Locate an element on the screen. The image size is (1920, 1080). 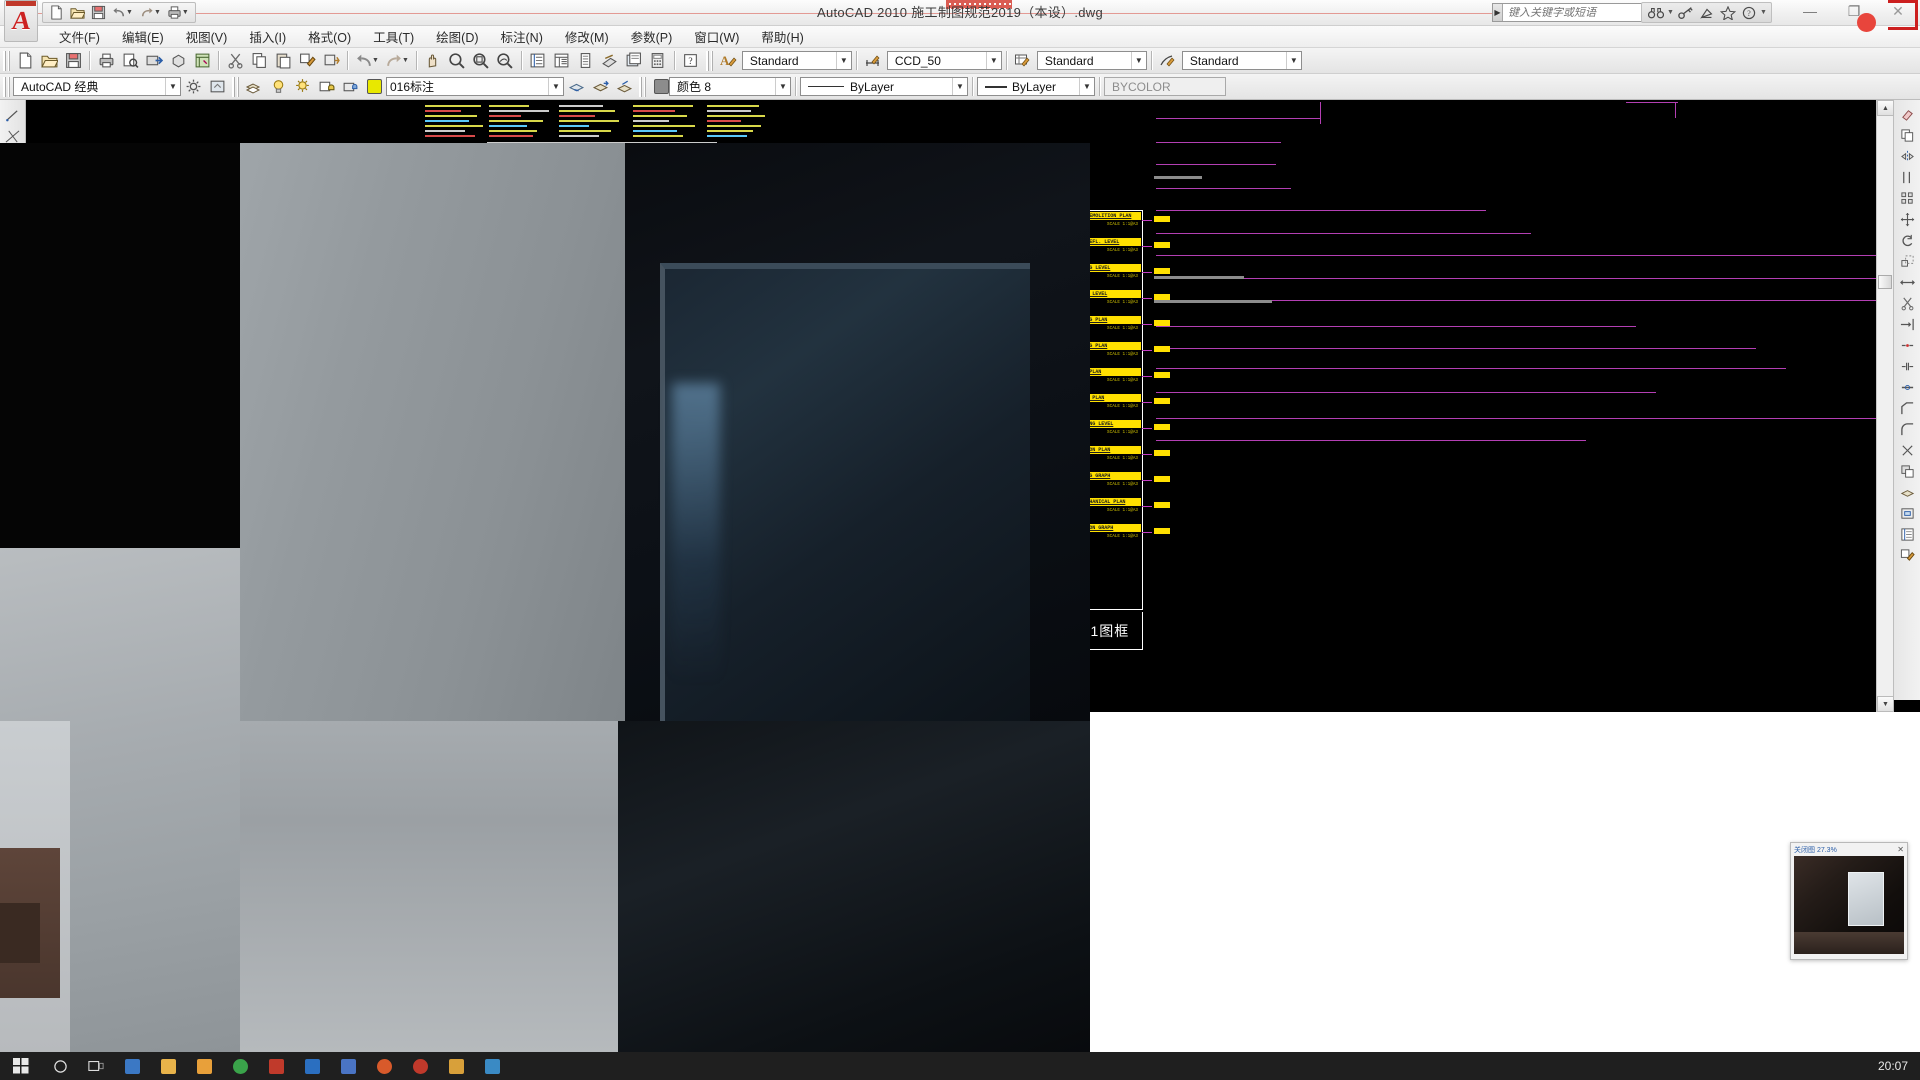
save-file-icon is located at coordinates (98, 13).